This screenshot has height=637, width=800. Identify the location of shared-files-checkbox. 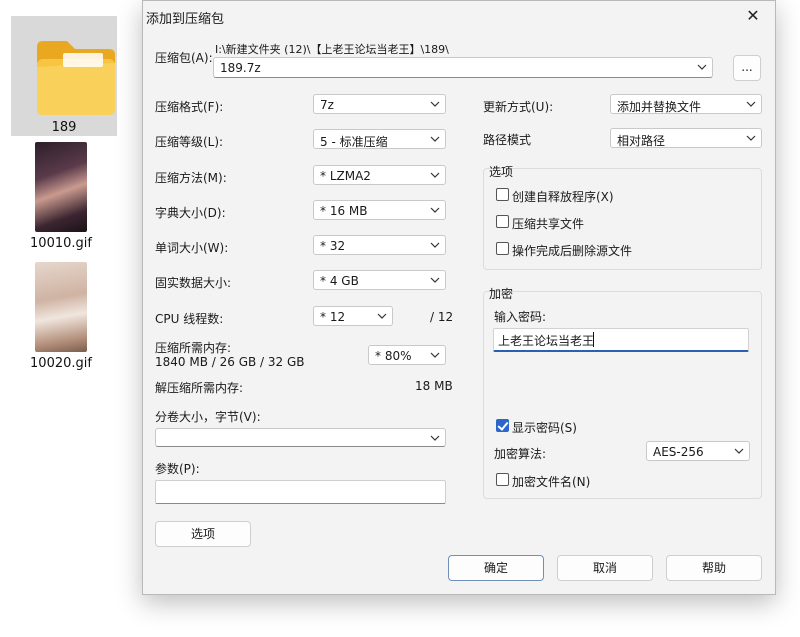
(502, 221).